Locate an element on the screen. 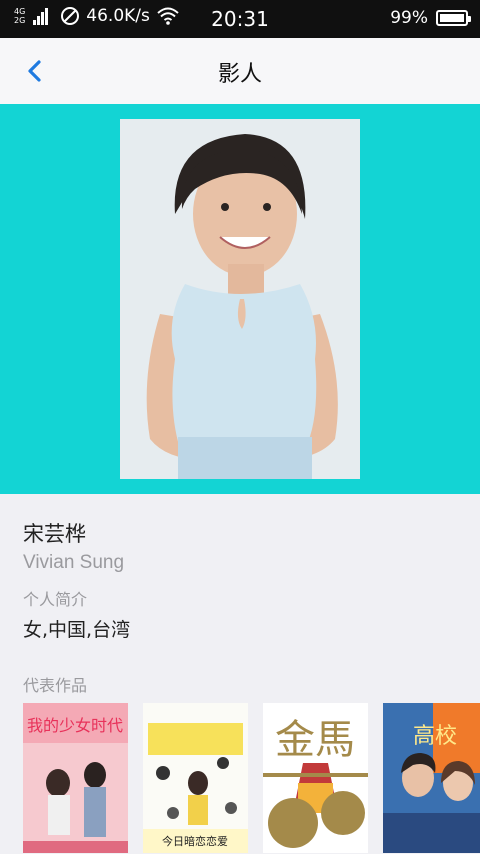  poster-title: 金馬 is located at coordinates (315, 740).